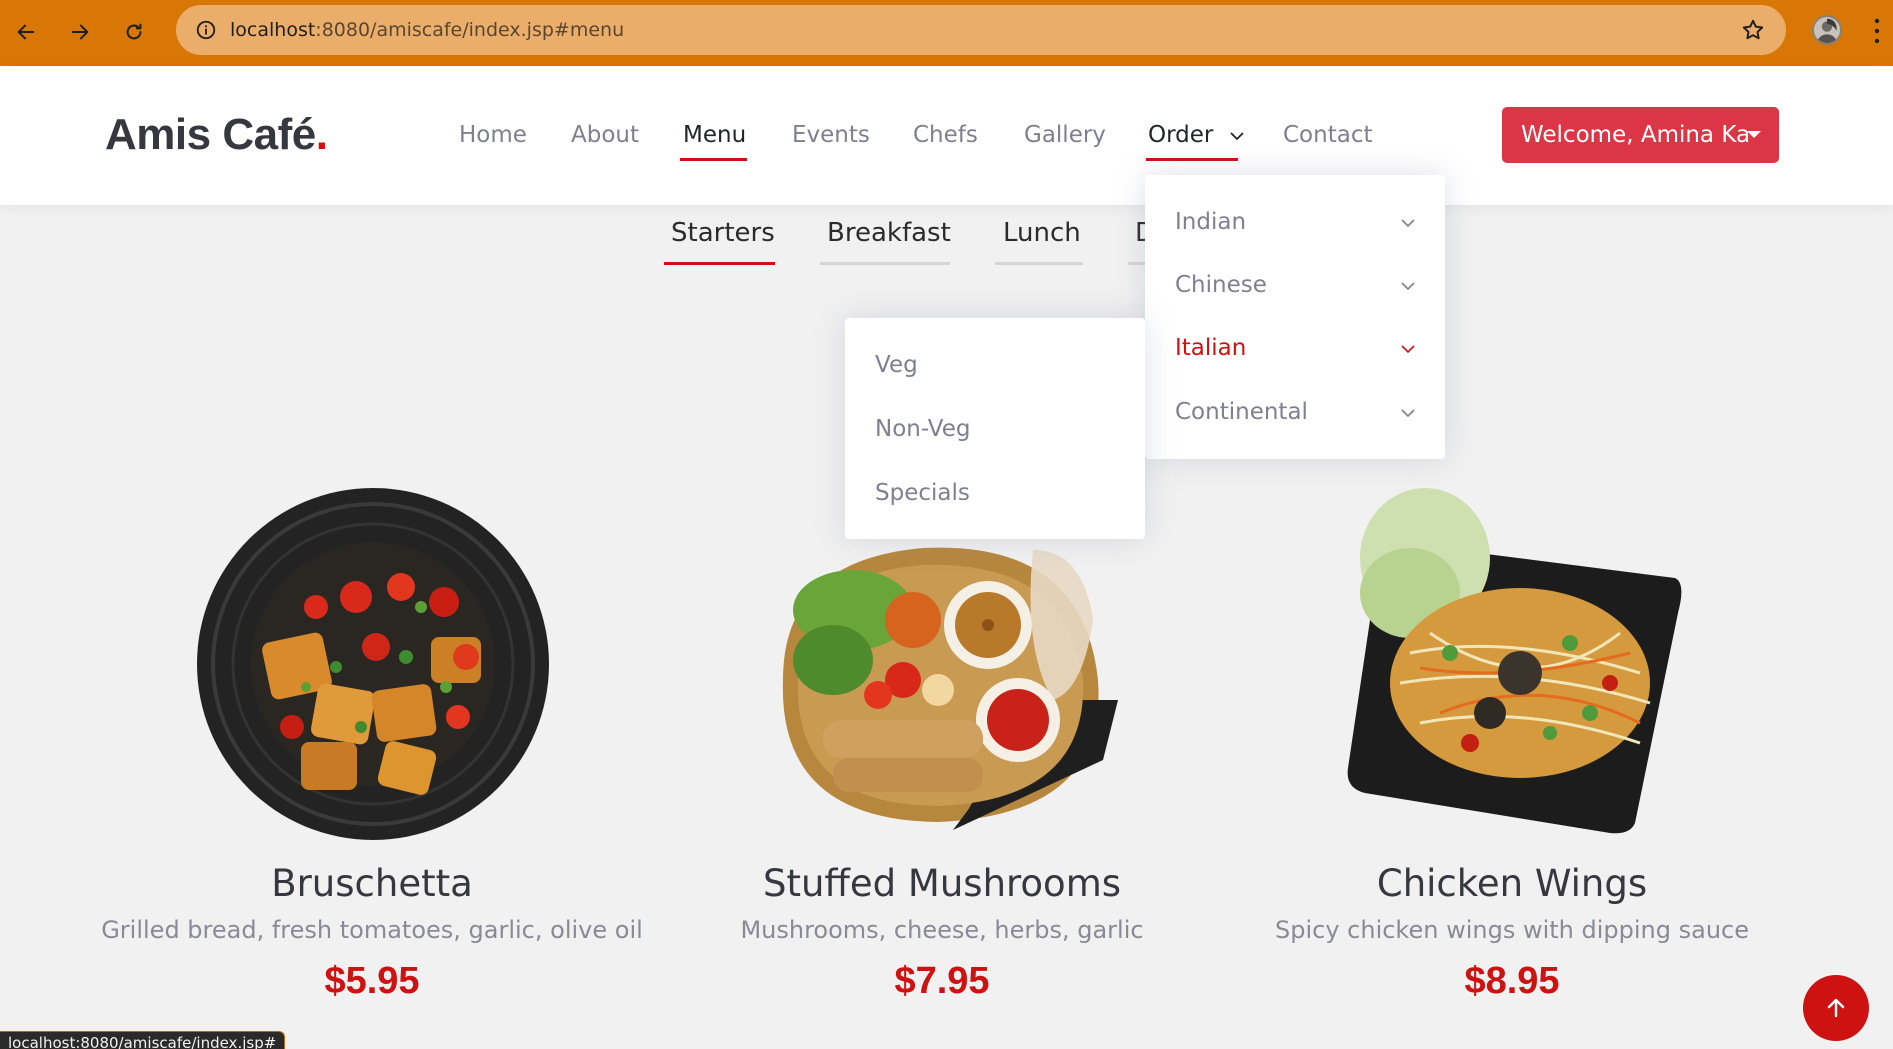 This screenshot has height=1049, width=1893. I want to click on nav-order: Order, so click(1196, 135).